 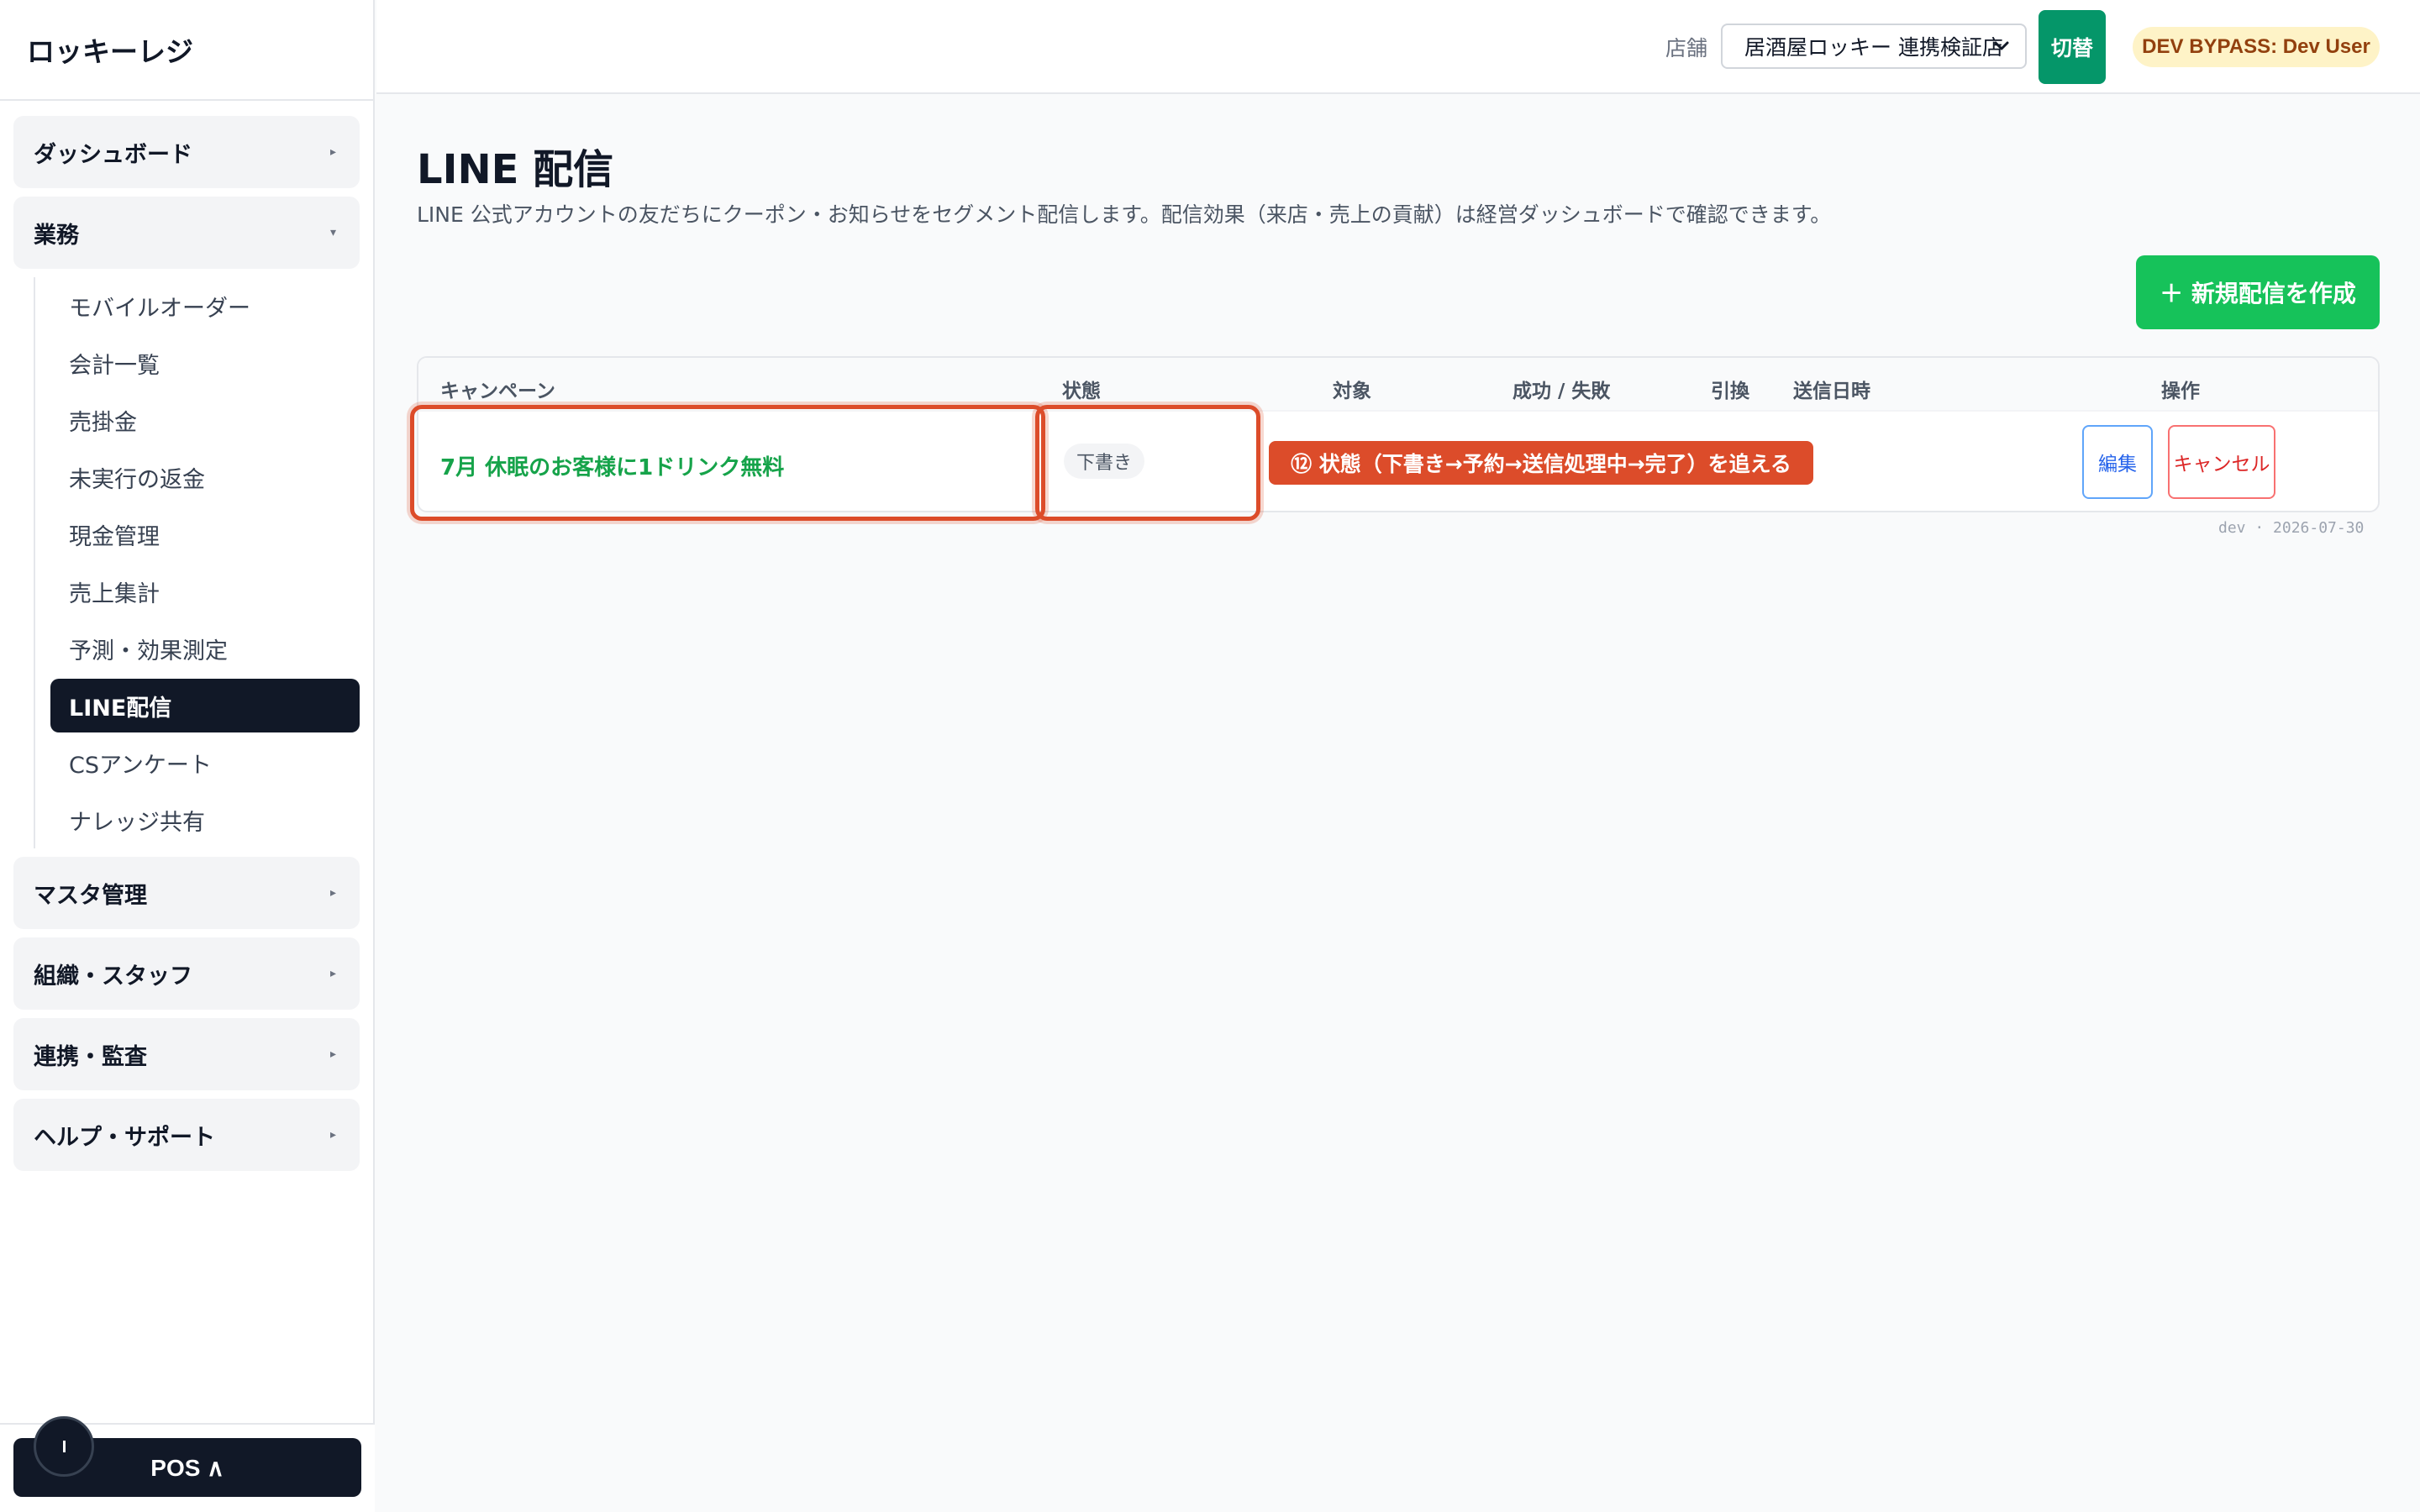 What do you see at coordinates (727, 463) in the screenshot?
I see `campaign-highlight-frame` at bounding box center [727, 463].